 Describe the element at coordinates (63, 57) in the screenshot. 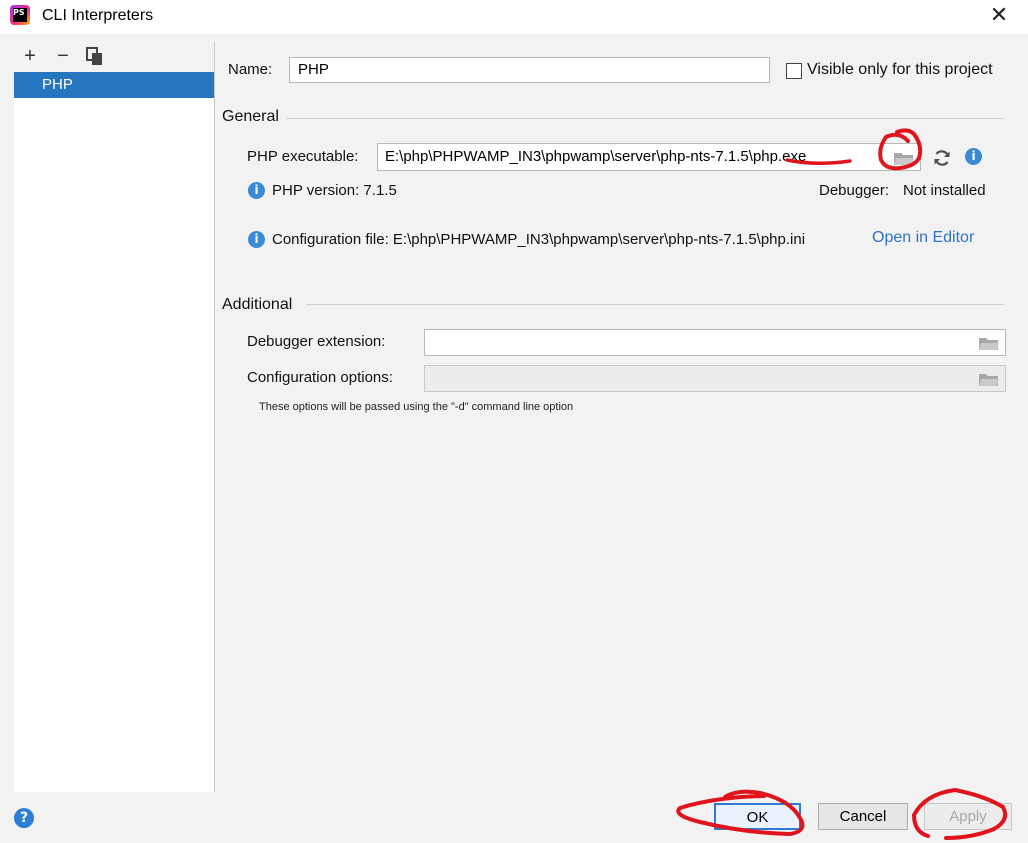

I see `remove-interpreter-button: −` at that location.